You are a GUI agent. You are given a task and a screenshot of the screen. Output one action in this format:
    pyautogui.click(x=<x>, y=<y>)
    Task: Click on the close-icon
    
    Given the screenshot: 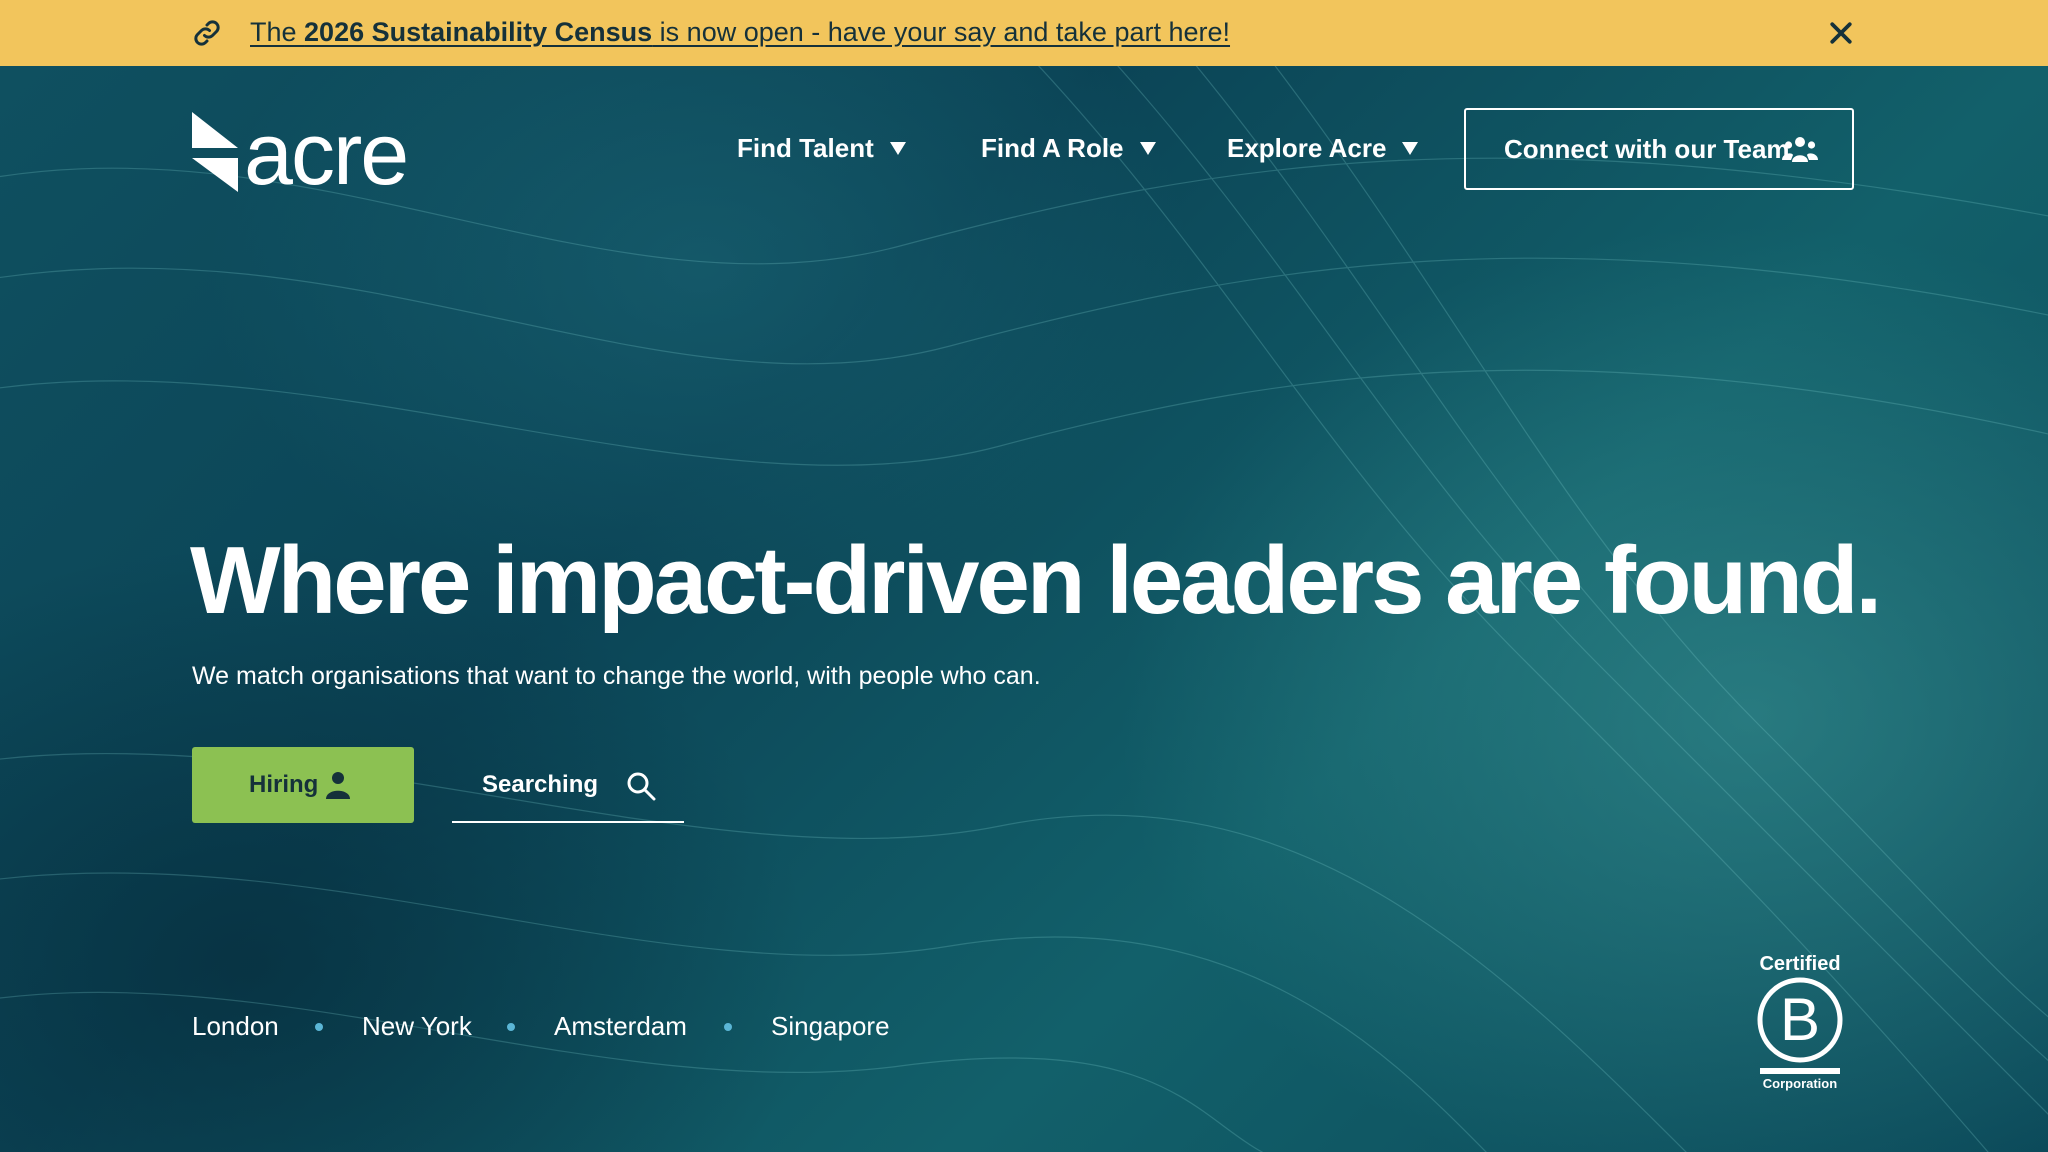 What is the action you would take?
    pyautogui.click(x=1841, y=33)
    